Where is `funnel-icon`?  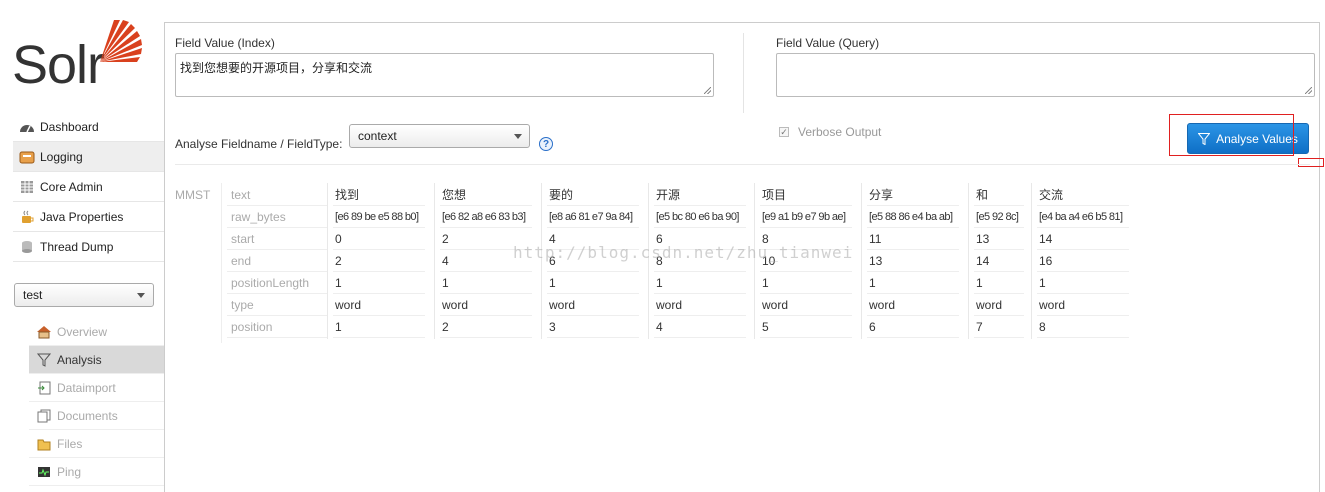
funnel-icon is located at coordinates (44, 360).